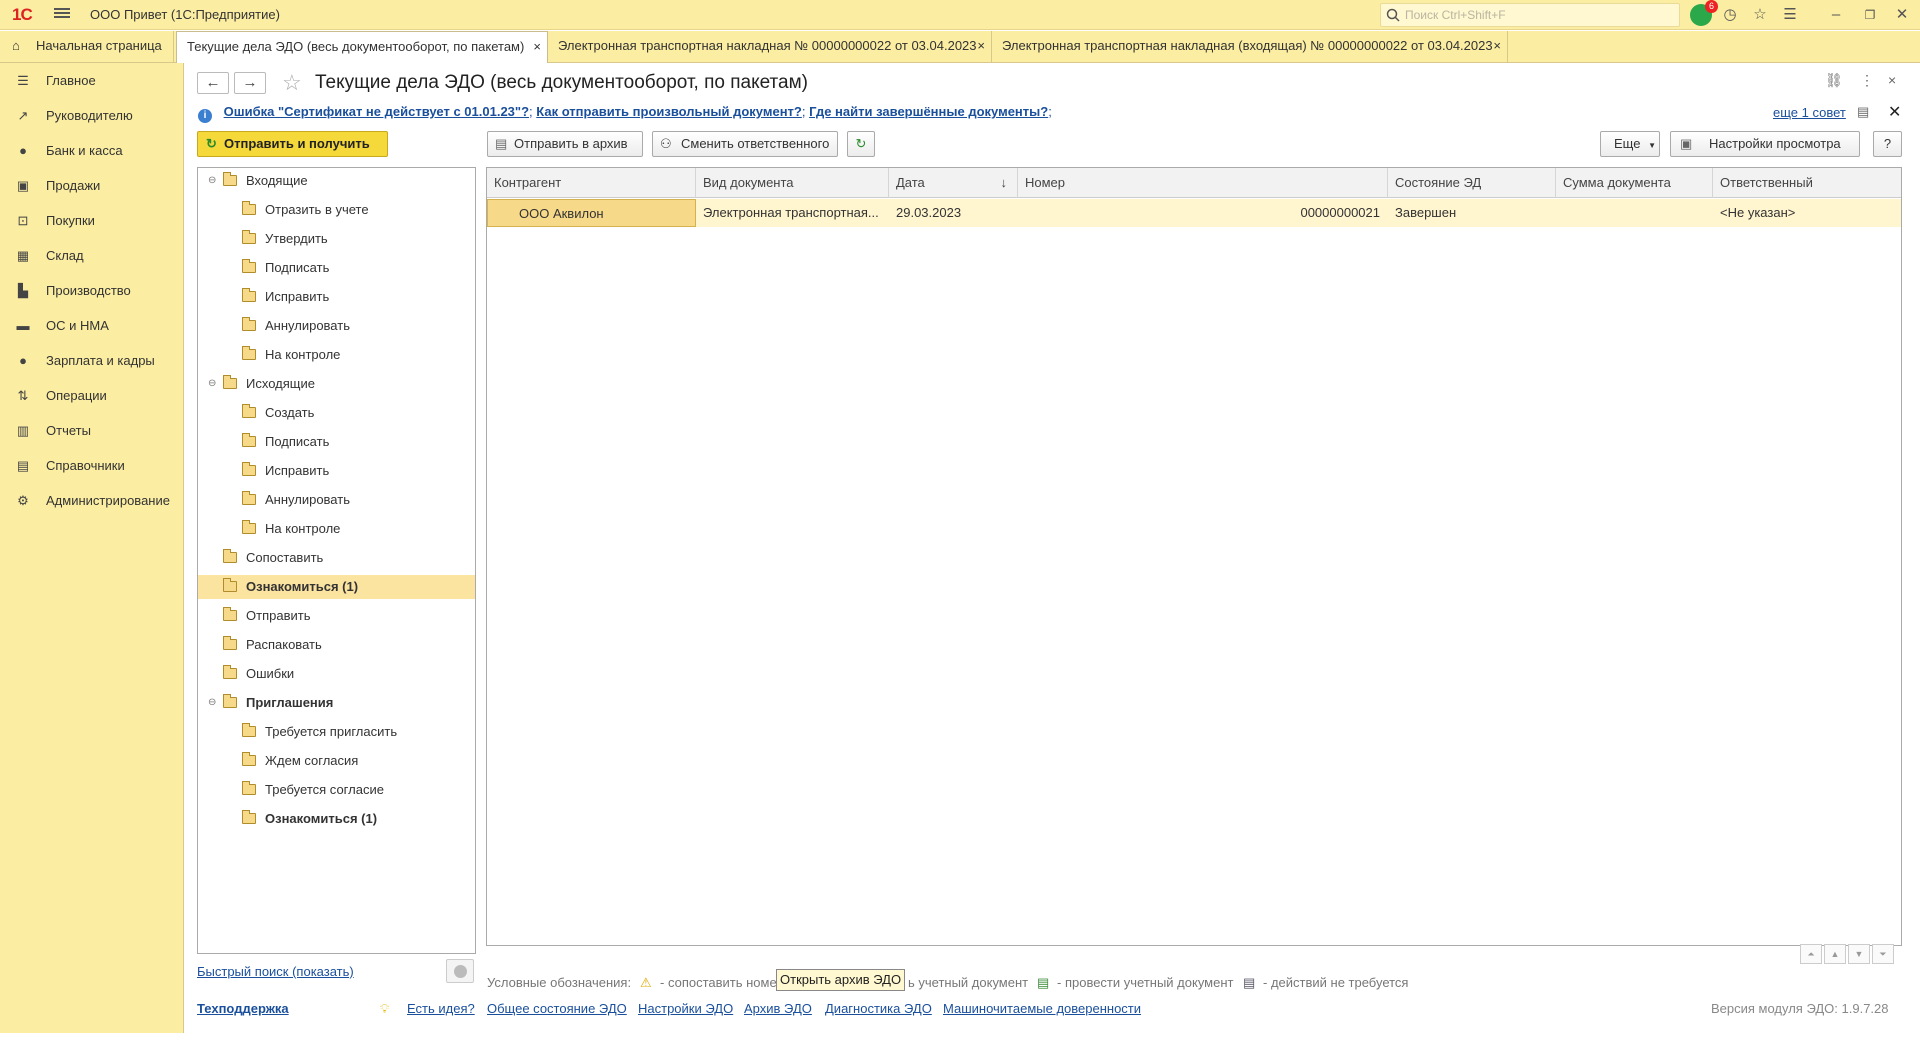 The width and height of the screenshot is (1920, 1063). What do you see at coordinates (1894, 112) in the screenshot?
I see `close-tips-icon: ✕` at bounding box center [1894, 112].